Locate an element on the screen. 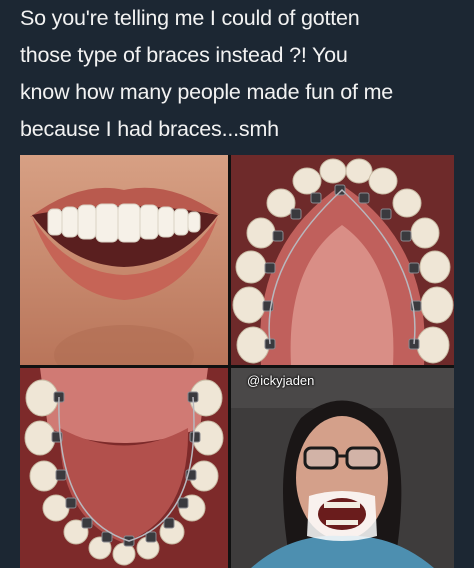 The image size is (474, 568). caption-line: So you're telling me I could of gotten is located at coordinates (190, 18).